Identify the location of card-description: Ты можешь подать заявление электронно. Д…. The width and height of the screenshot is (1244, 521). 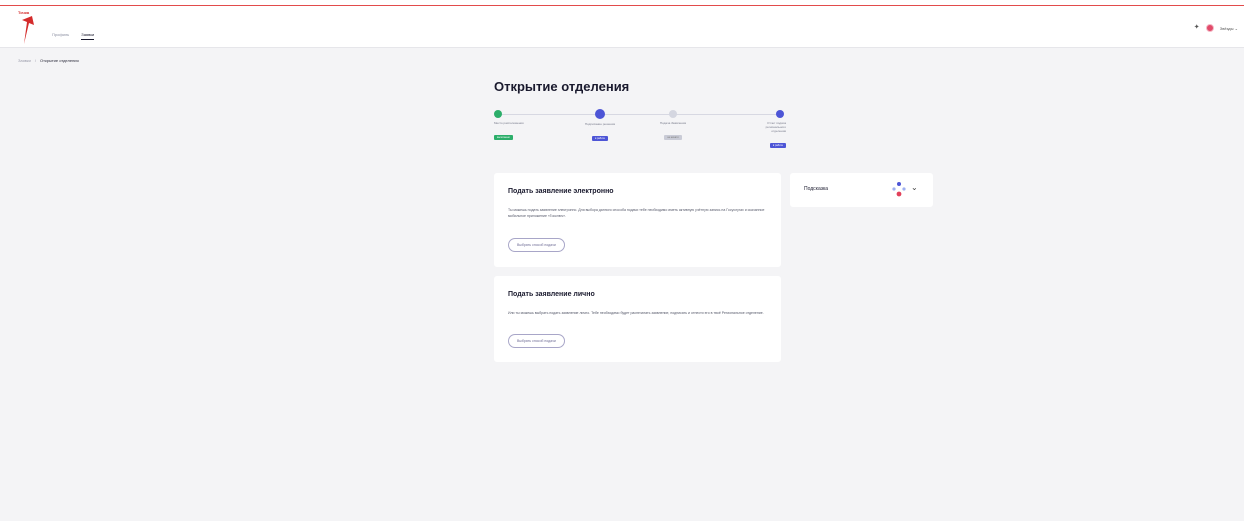
(636, 213).